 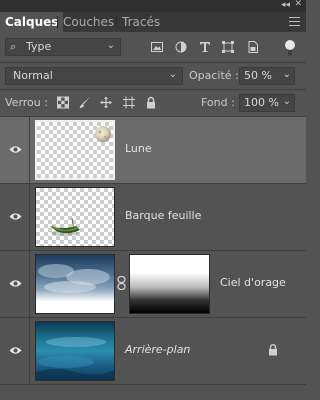 I want to click on layer-thumbnail-underwater, so click(x=75, y=351).